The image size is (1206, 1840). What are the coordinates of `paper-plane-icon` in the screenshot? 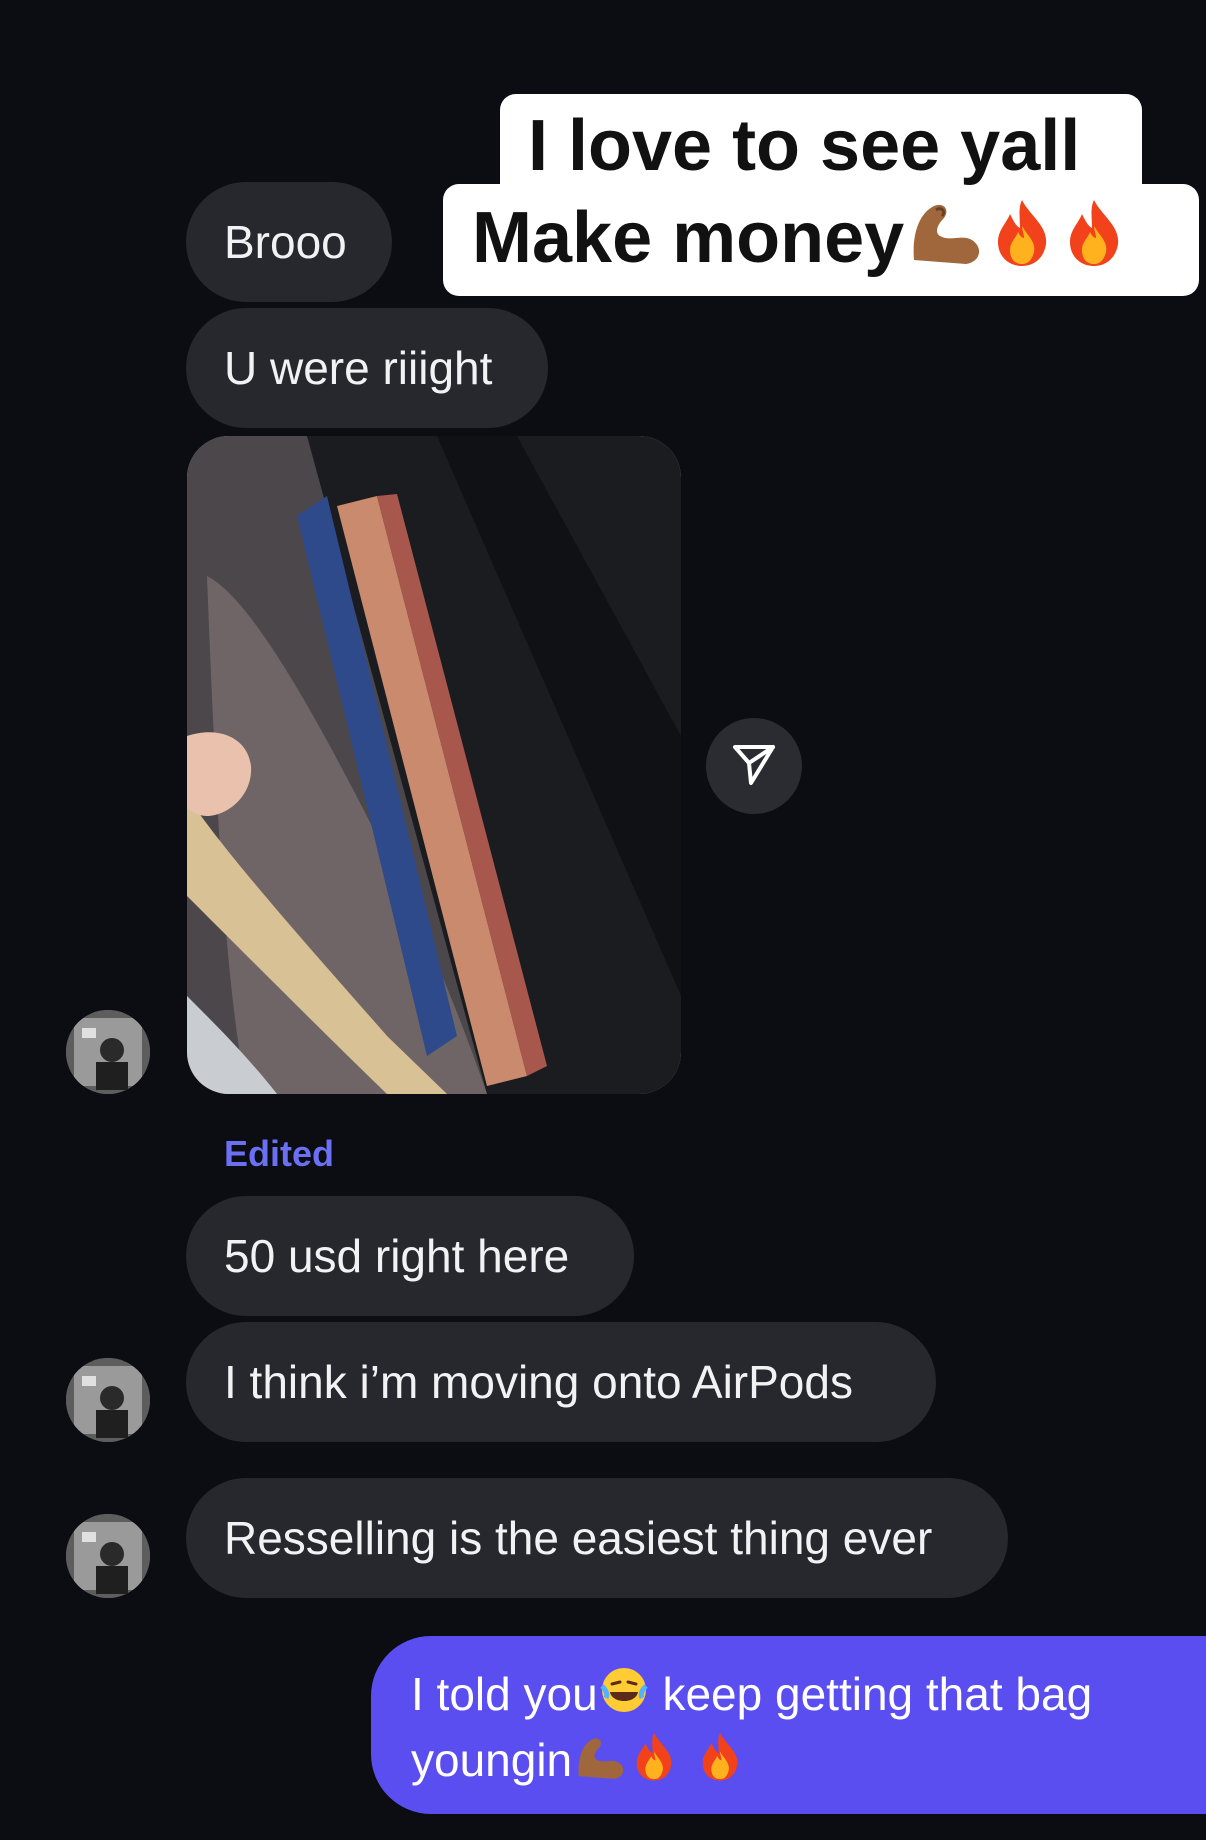 It's located at (754, 766).